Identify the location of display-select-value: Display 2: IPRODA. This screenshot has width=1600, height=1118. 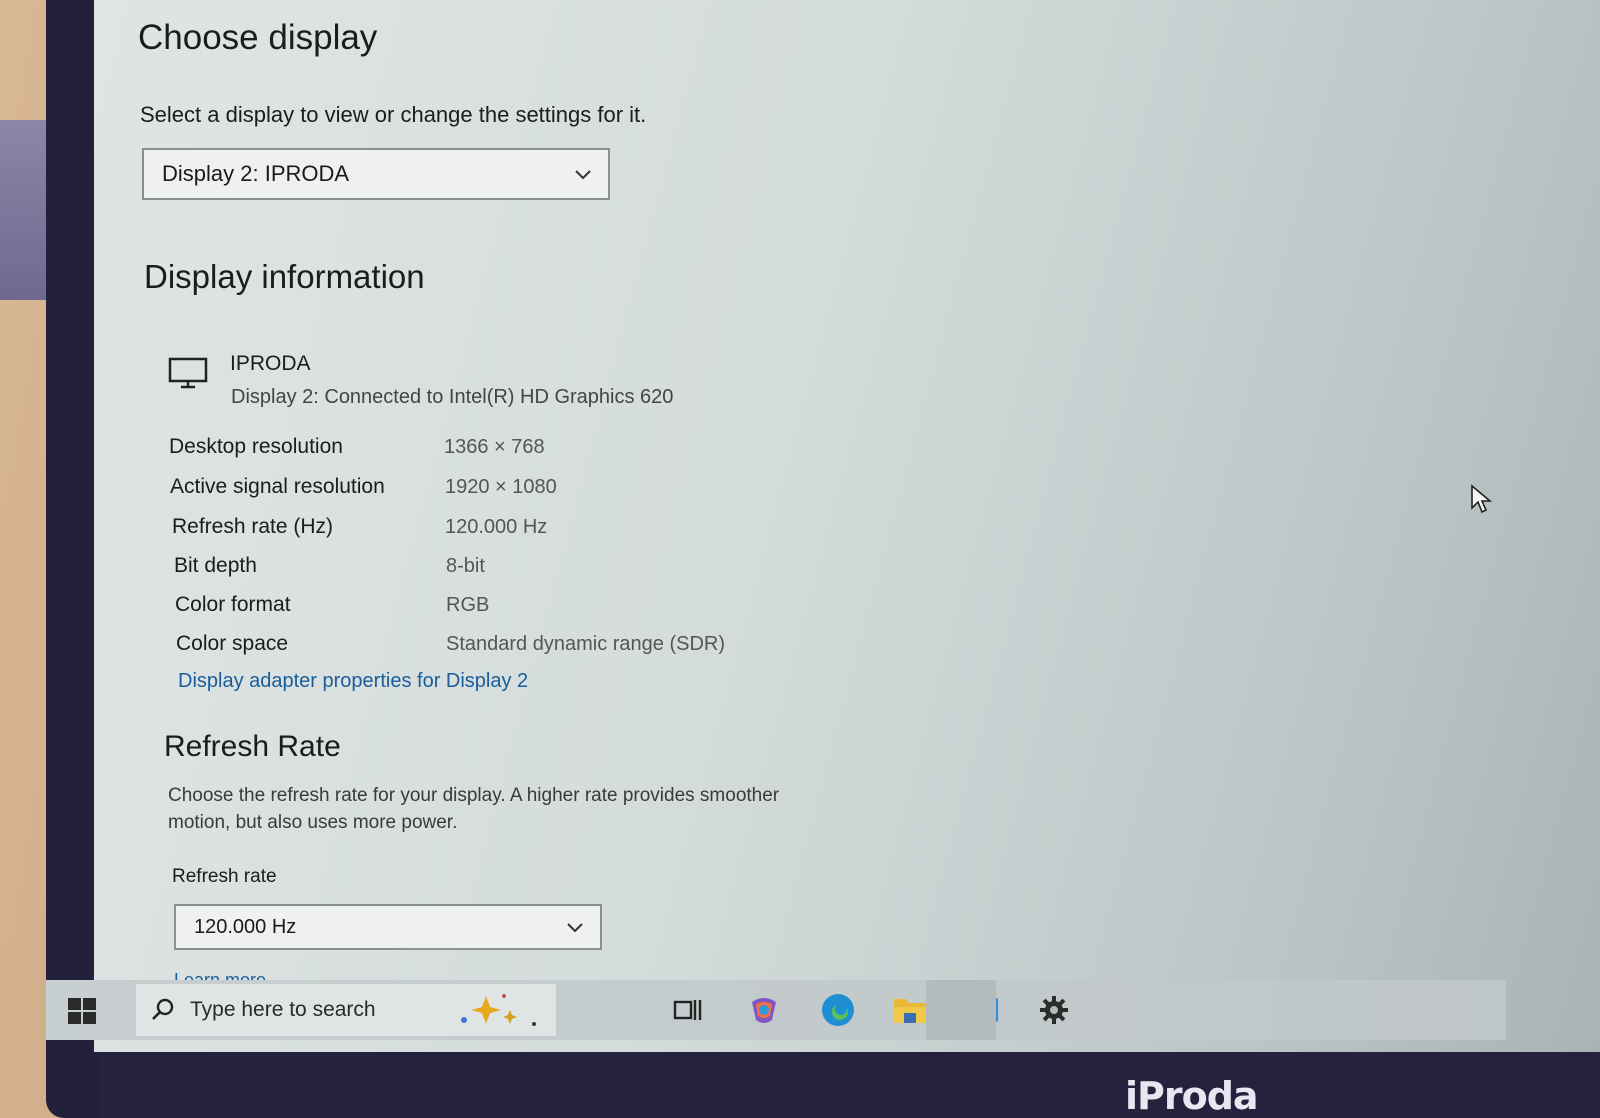
(256, 173).